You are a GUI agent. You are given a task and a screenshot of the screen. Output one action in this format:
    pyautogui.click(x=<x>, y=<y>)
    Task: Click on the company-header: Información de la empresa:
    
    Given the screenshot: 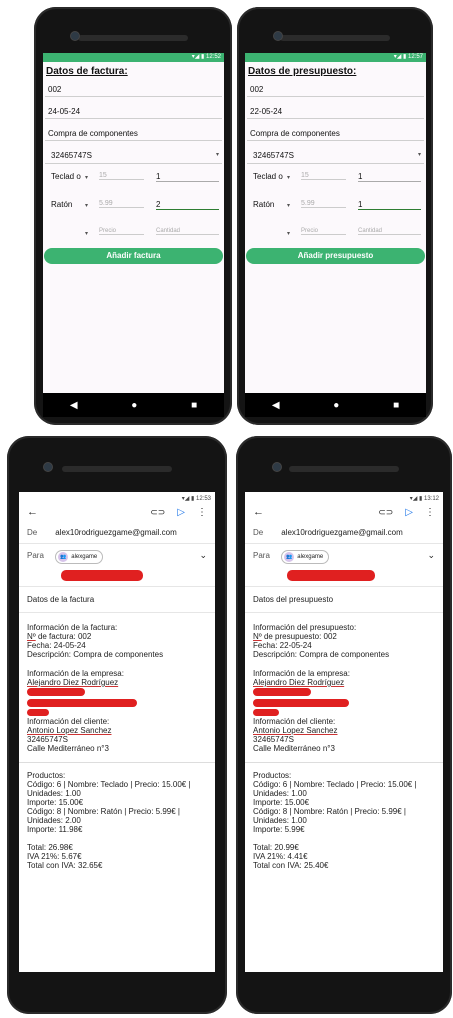 What is the action you would take?
    pyautogui.click(x=301, y=673)
    